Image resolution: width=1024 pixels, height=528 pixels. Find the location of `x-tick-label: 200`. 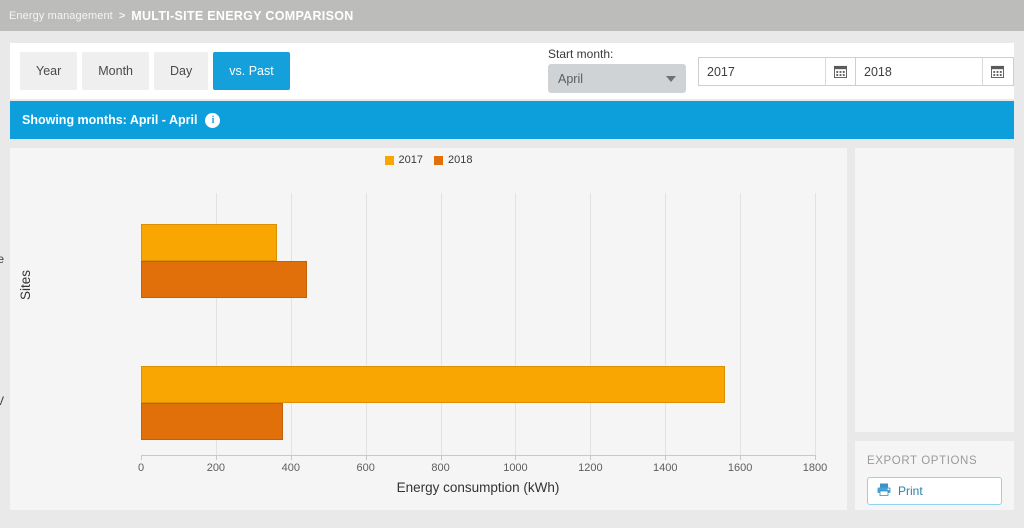

x-tick-label: 200 is located at coordinates (216, 468).